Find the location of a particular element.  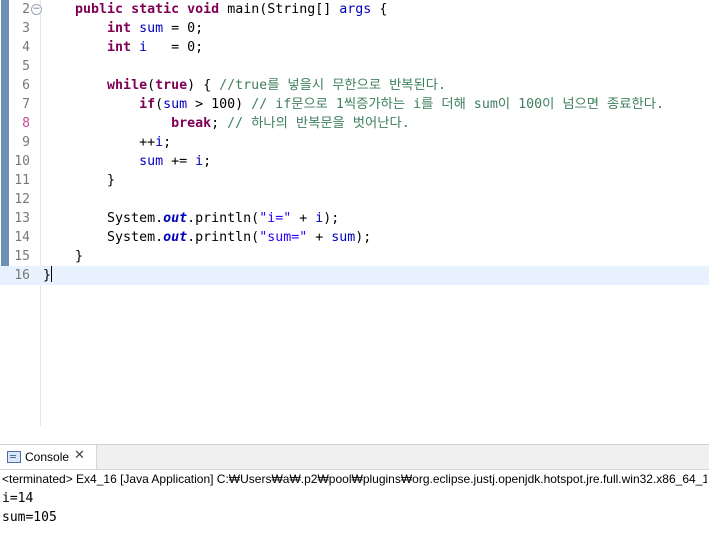

line-number: 9 is located at coordinates (26, 142).